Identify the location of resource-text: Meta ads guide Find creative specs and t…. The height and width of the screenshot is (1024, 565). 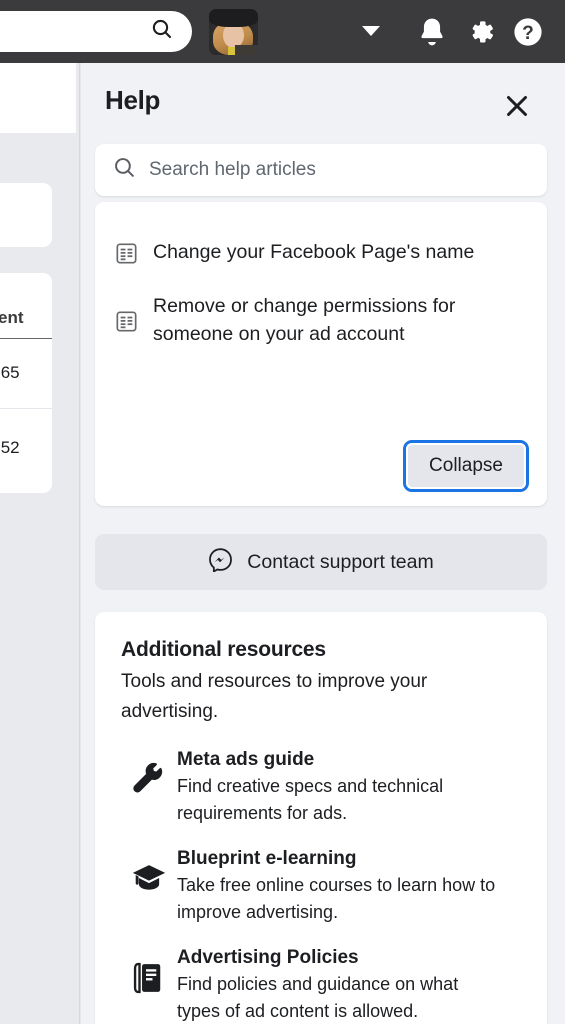
(350, 788).